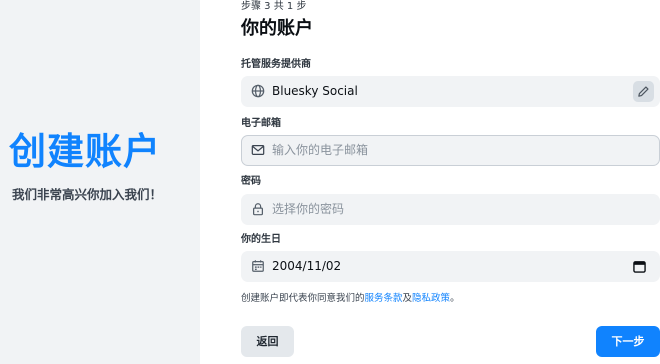  I want to click on edit-hosting-provider-button, so click(643, 91).